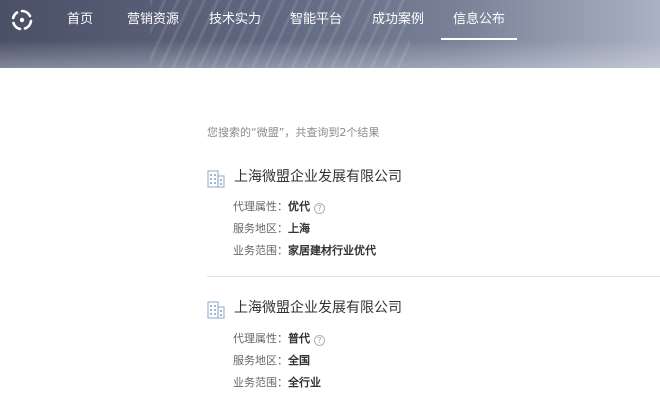 This screenshot has width=660, height=417. Describe the element at coordinates (332, 250) in the screenshot. I see `business-scope-value: 家居建材行业优代` at that location.